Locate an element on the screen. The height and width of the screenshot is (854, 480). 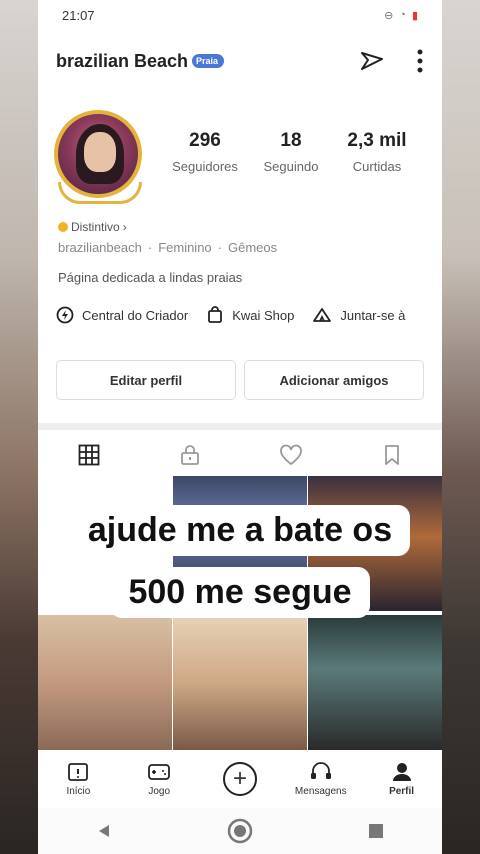
bookmark-icon is located at coordinates (391, 455).